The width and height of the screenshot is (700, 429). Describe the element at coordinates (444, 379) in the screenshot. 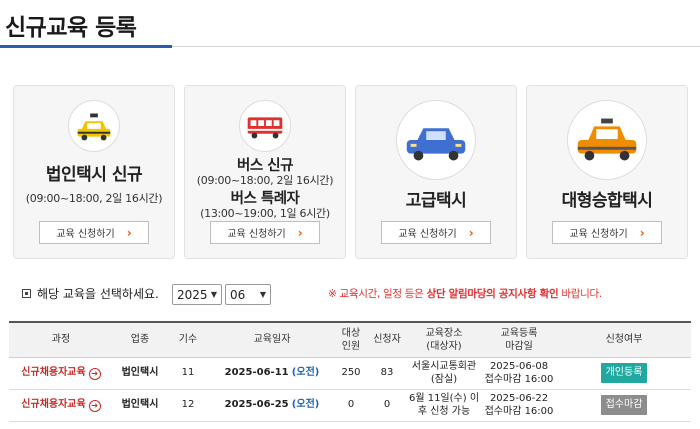

I see `place-line2: (잠실)` at that location.